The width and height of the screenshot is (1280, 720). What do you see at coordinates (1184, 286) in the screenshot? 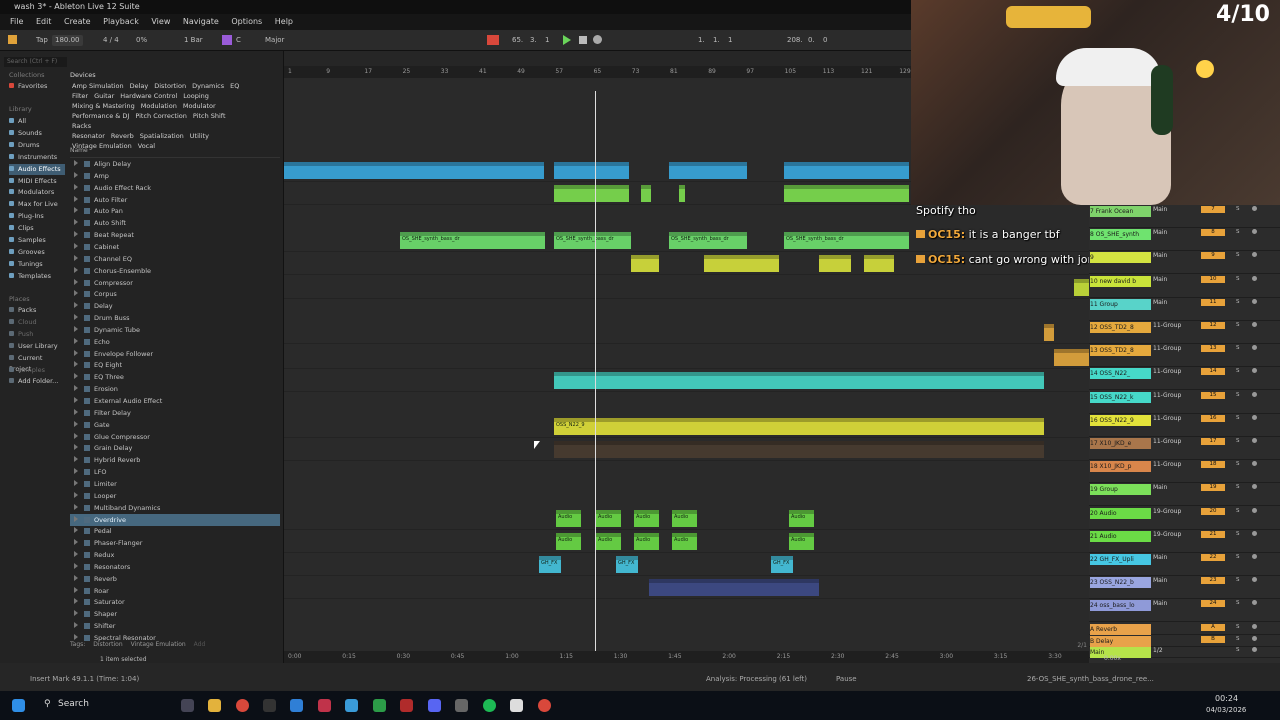
I see `mixer-track: 10 new david b Main 10 S` at bounding box center [1184, 286].